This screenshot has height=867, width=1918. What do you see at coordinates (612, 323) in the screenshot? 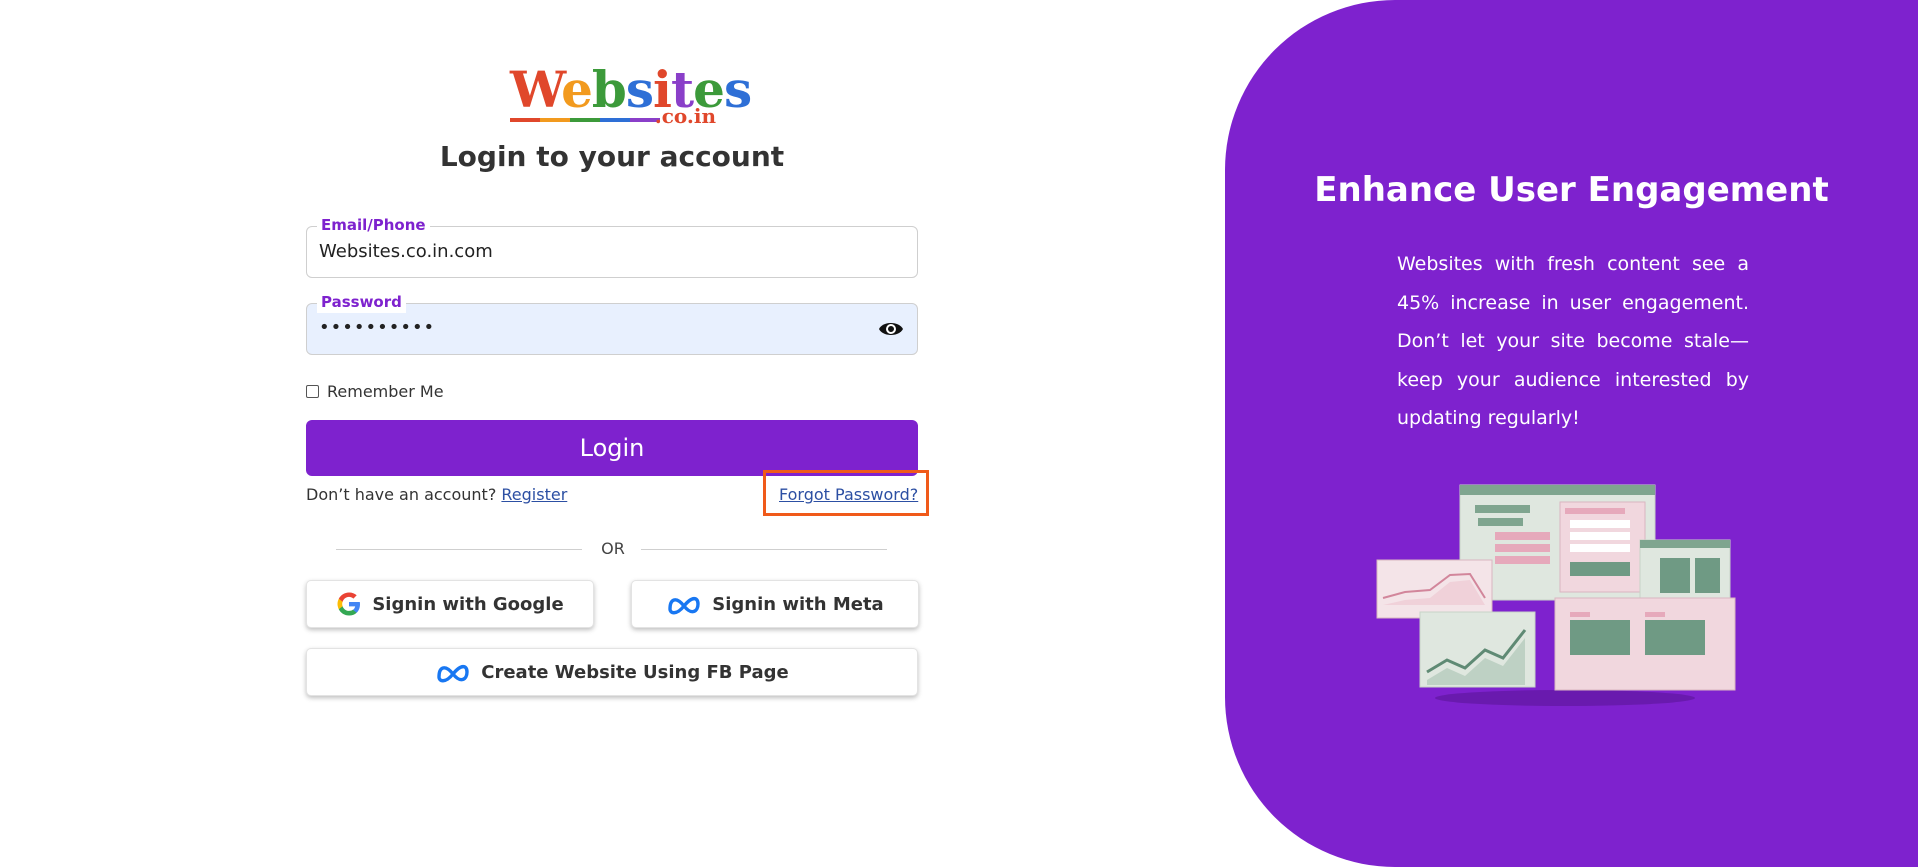
I see `password-field: Password ••••••••••` at bounding box center [612, 323].